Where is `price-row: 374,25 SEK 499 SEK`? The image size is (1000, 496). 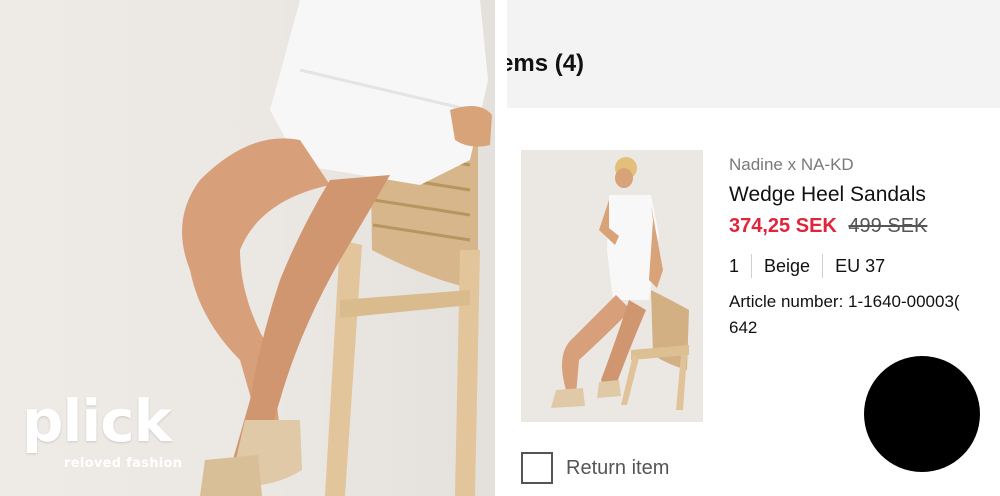
price-row: 374,25 SEK 499 SEK is located at coordinates (828, 226).